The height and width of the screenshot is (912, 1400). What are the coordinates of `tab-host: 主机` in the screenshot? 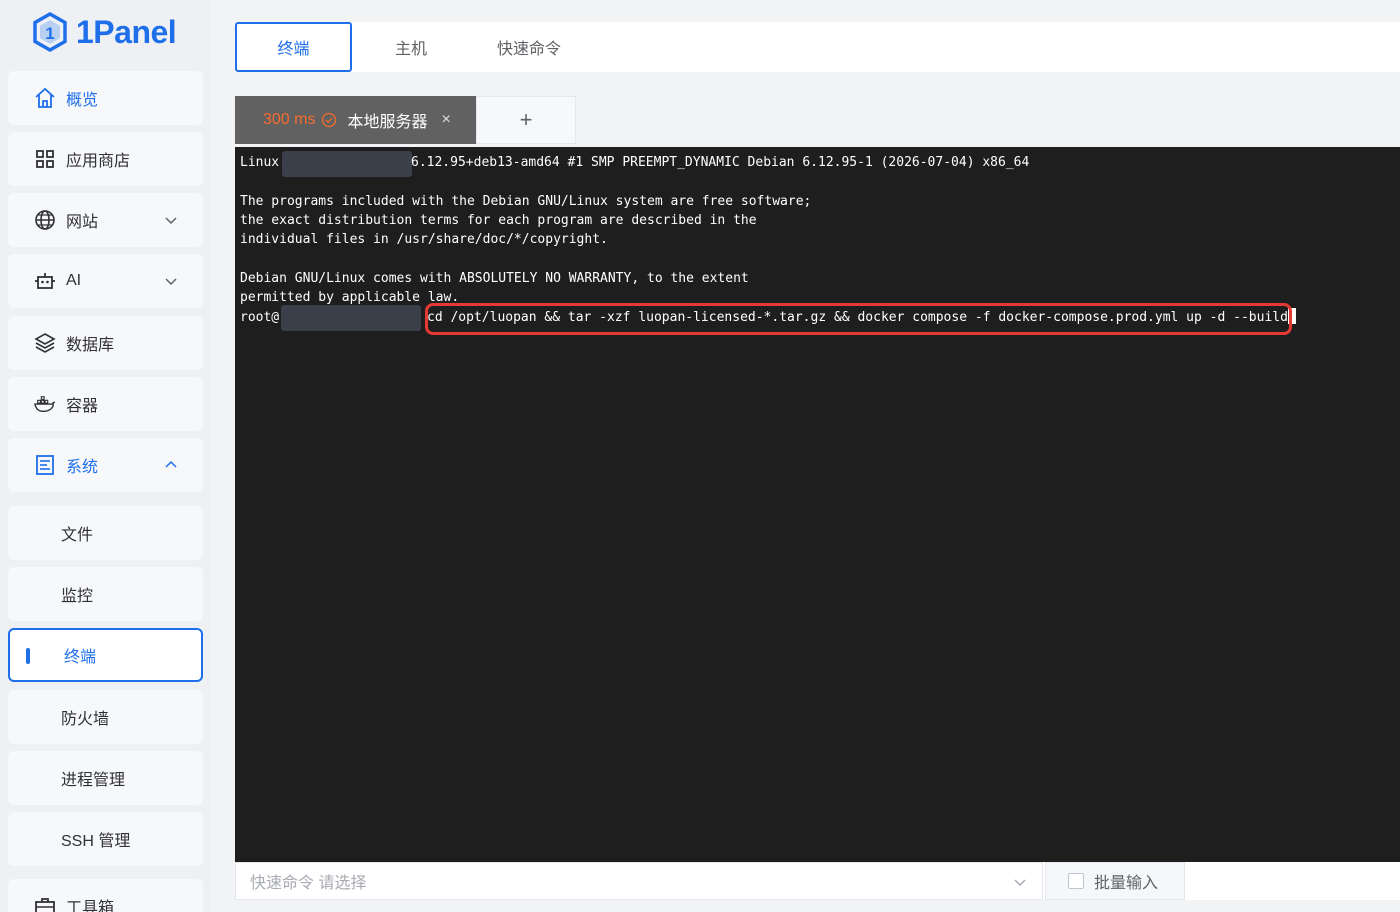 It's located at (411, 47).